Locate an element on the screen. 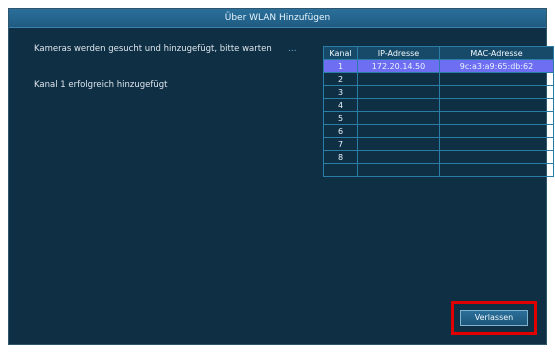 The height and width of the screenshot is (353, 555). table-header-row: Kanal IP-Adresse MAC-Adresse is located at coordinates (438, 53).